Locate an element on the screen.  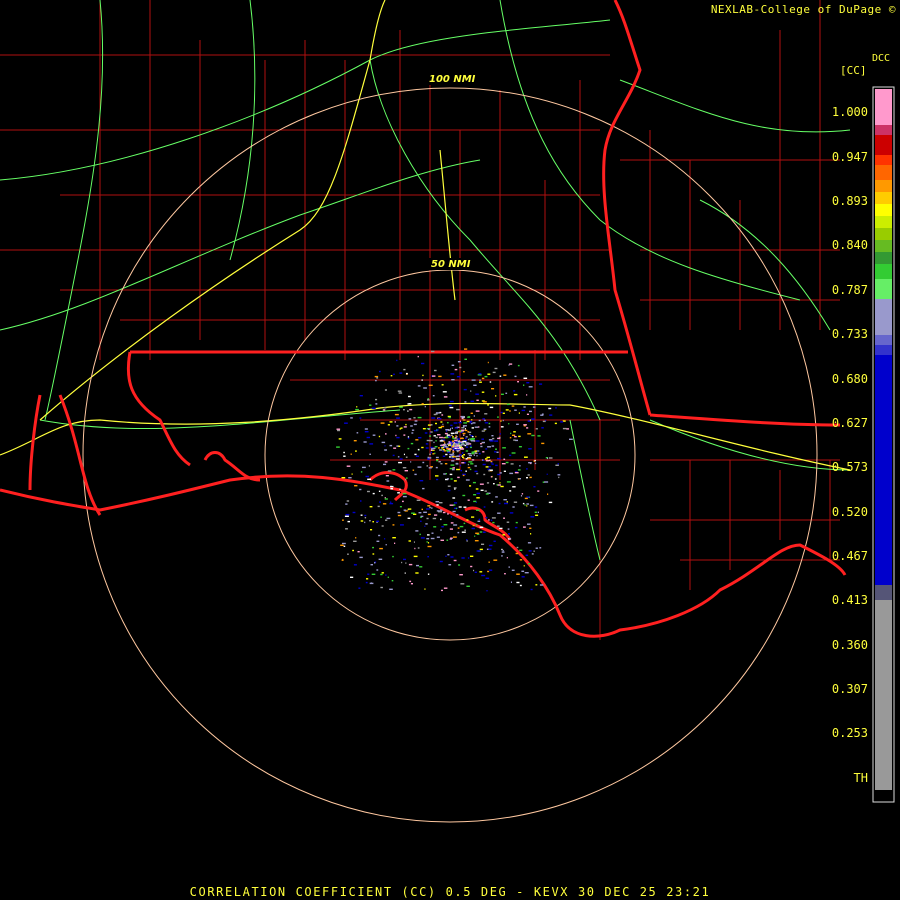
inner-ring-label: 50 NMI is located at coordinates (451, 264).